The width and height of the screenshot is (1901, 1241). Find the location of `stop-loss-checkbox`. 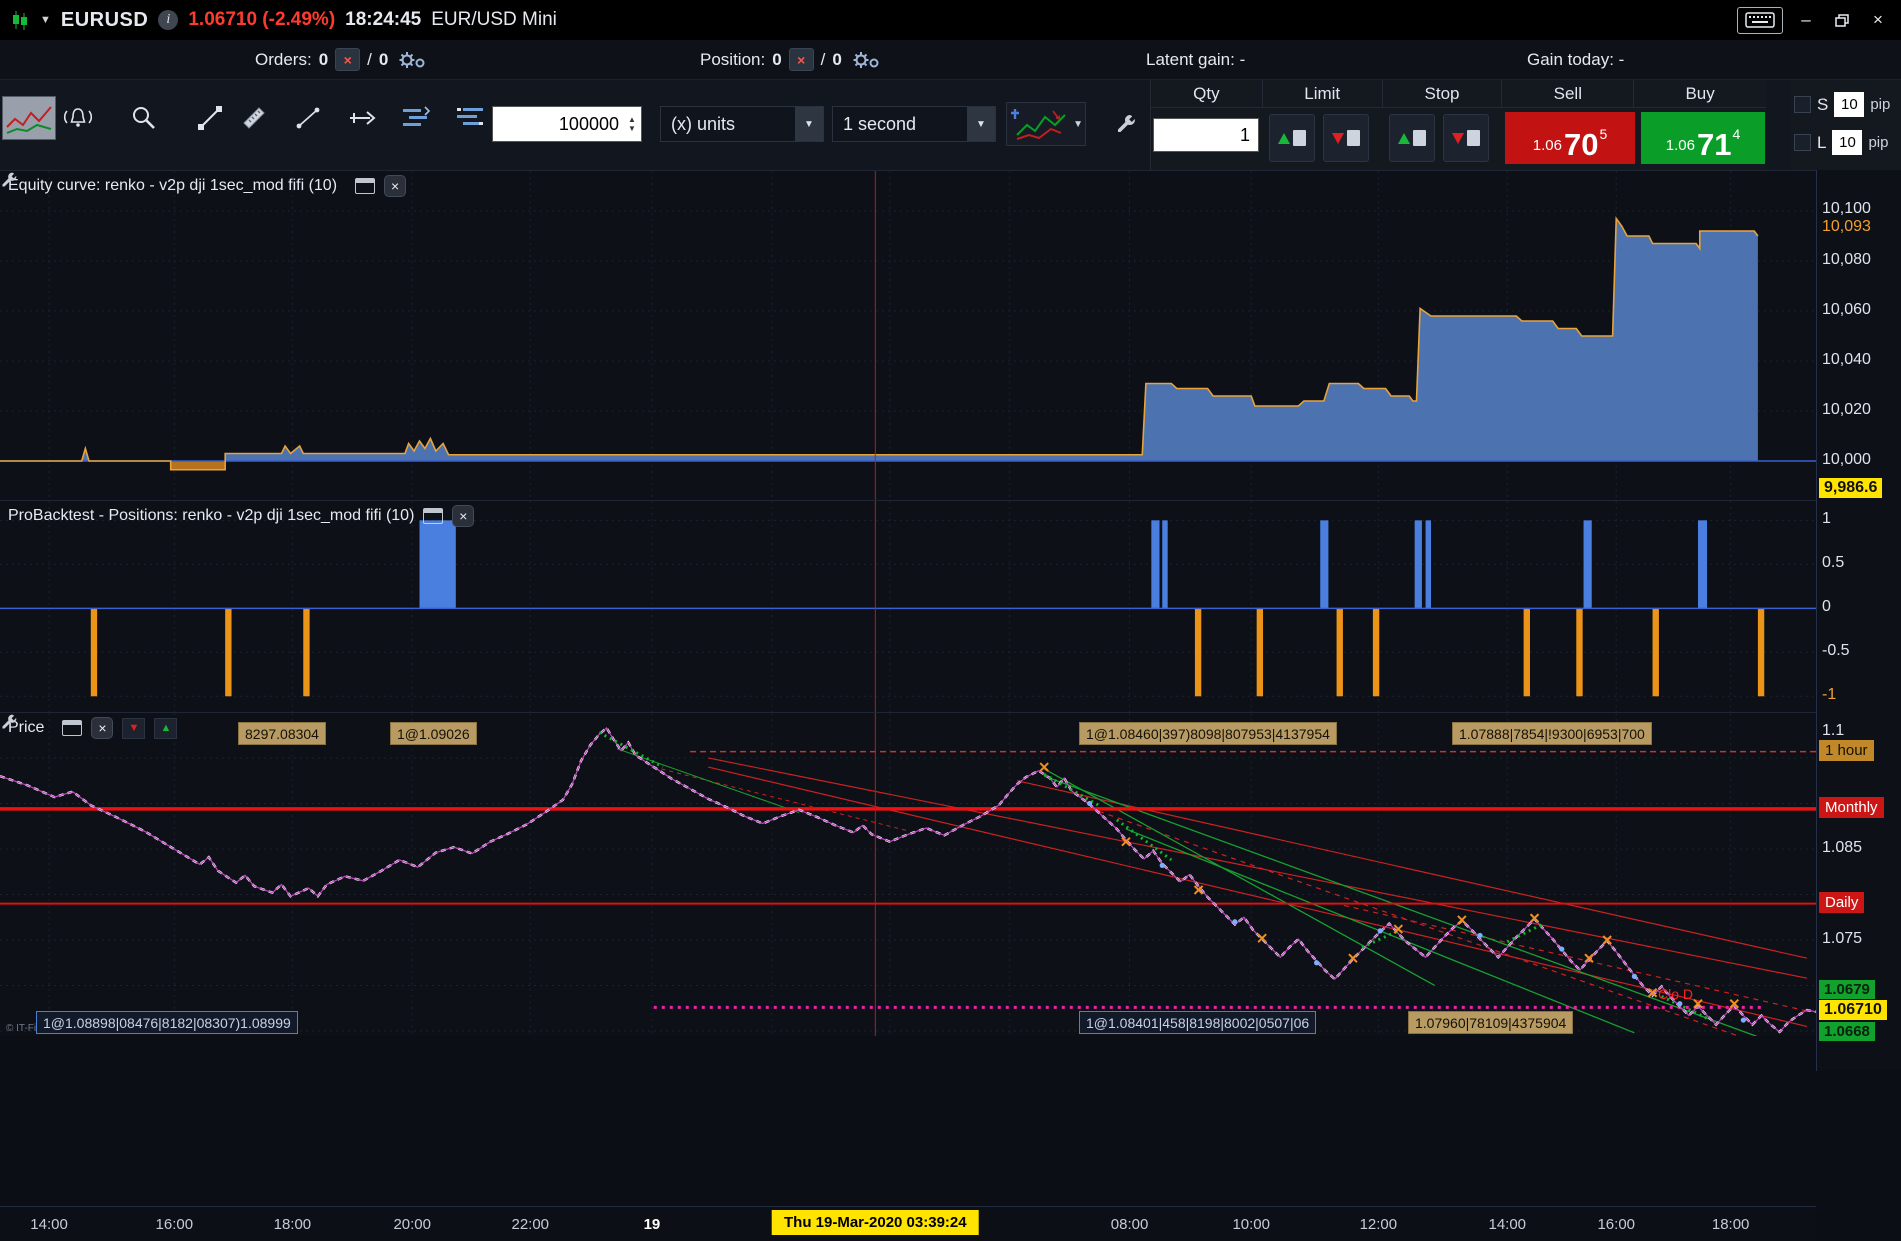

stop-loss-checkbox is located at coordinates (1802, 104).